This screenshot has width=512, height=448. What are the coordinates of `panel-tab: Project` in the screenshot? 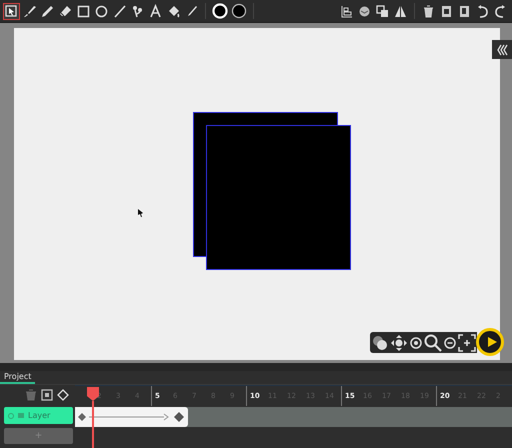 It's located at (18, 377).